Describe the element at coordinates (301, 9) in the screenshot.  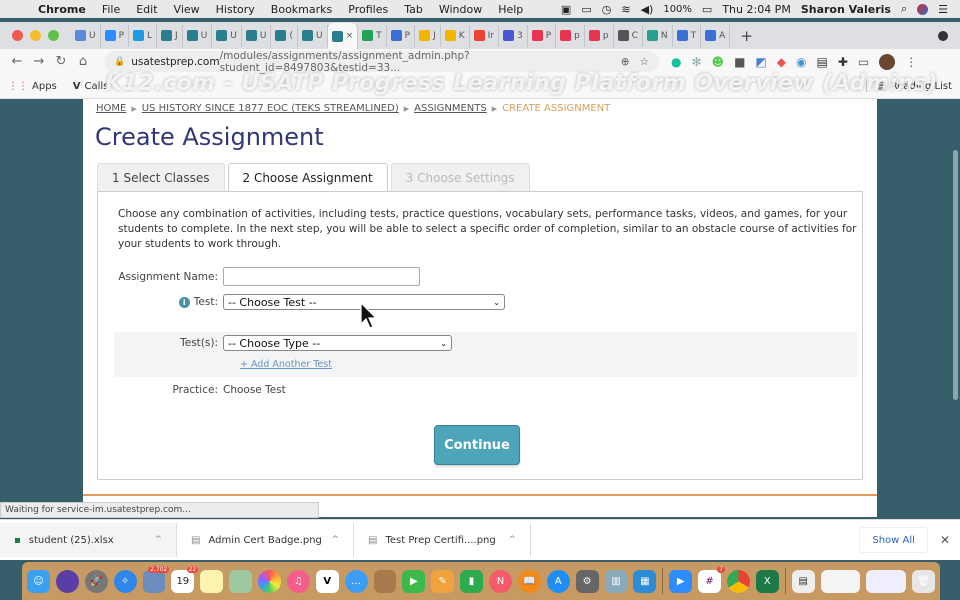
I see `menu-bookmarks: Bookmarks` at that location.